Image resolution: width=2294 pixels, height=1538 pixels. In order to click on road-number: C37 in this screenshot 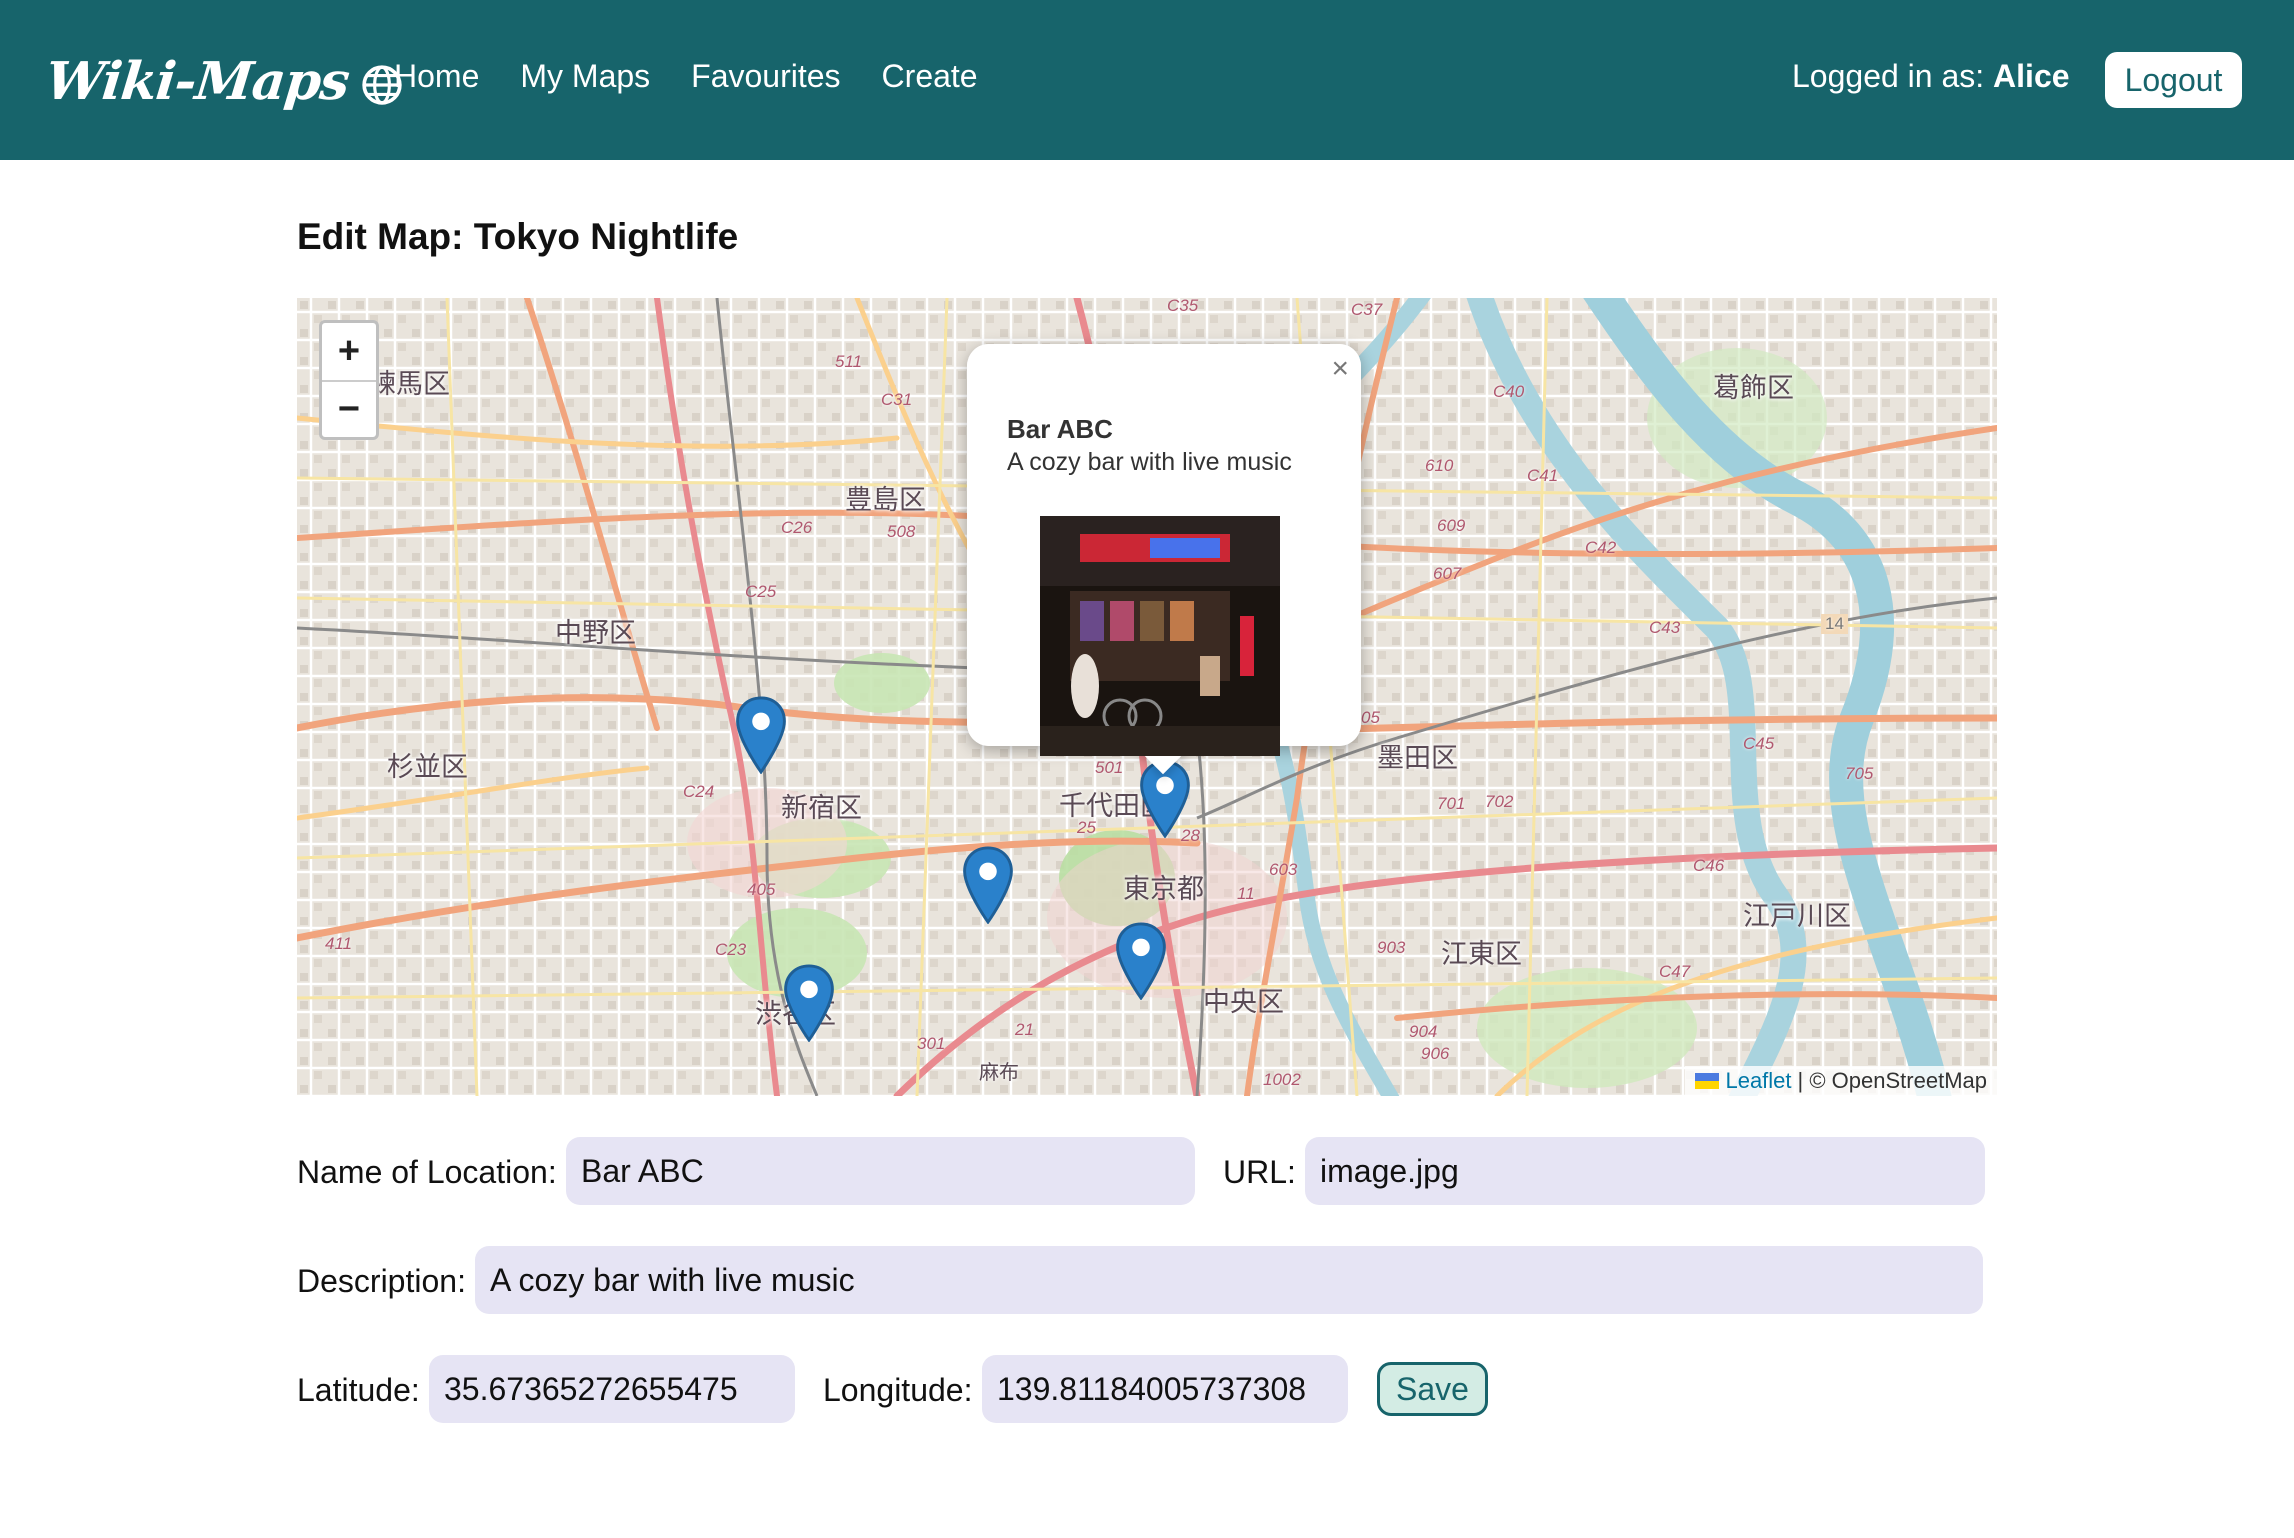, I will do `click(1367, 309)`.